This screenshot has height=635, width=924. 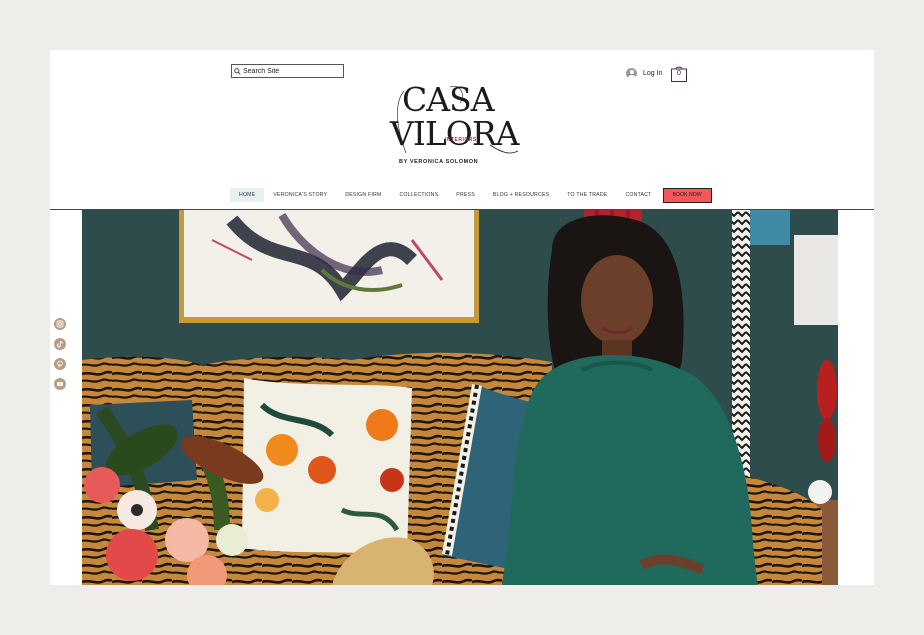 I want to click on login-button: Log In, so click(x=644, y=73).